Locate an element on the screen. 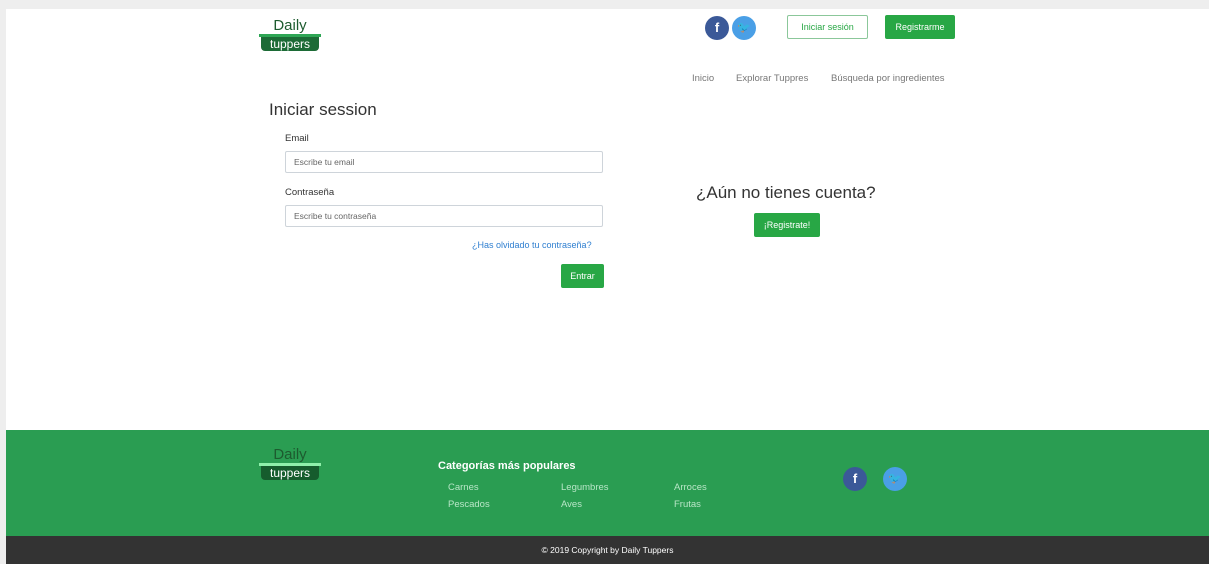  footer-logo: Daily tuppers is located at coordinates (290, 464).